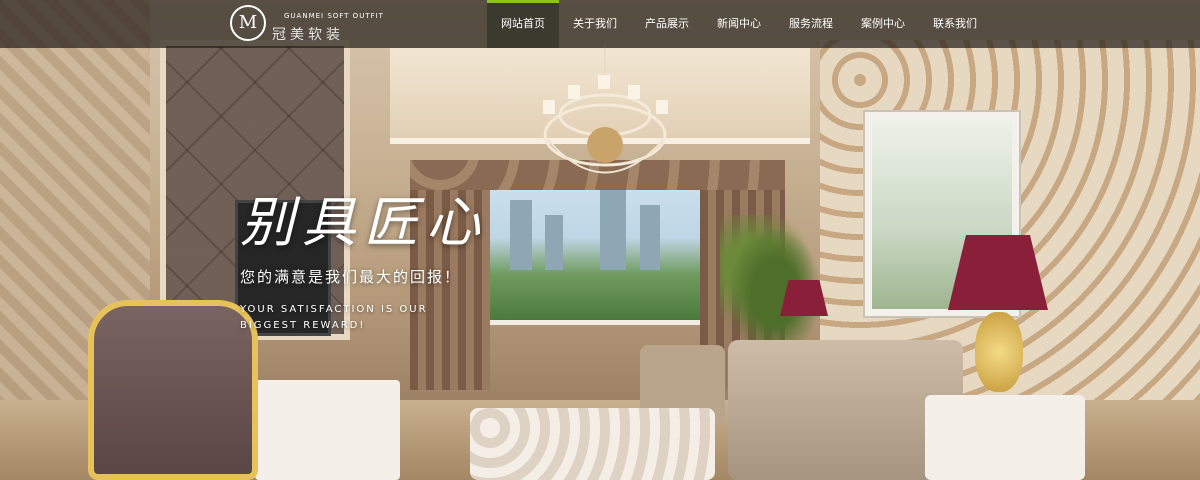 The height and width of the screenshot is (480, 1200). Describe the element at coordinates (327, 430) in the screenshot. I see `tv-cabinet` at that location.